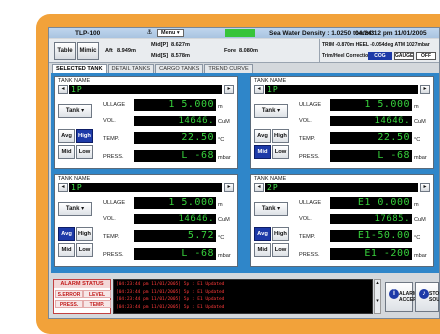  I want to click on tab-trend-curve: TREND CURVE, so click(228, 68).